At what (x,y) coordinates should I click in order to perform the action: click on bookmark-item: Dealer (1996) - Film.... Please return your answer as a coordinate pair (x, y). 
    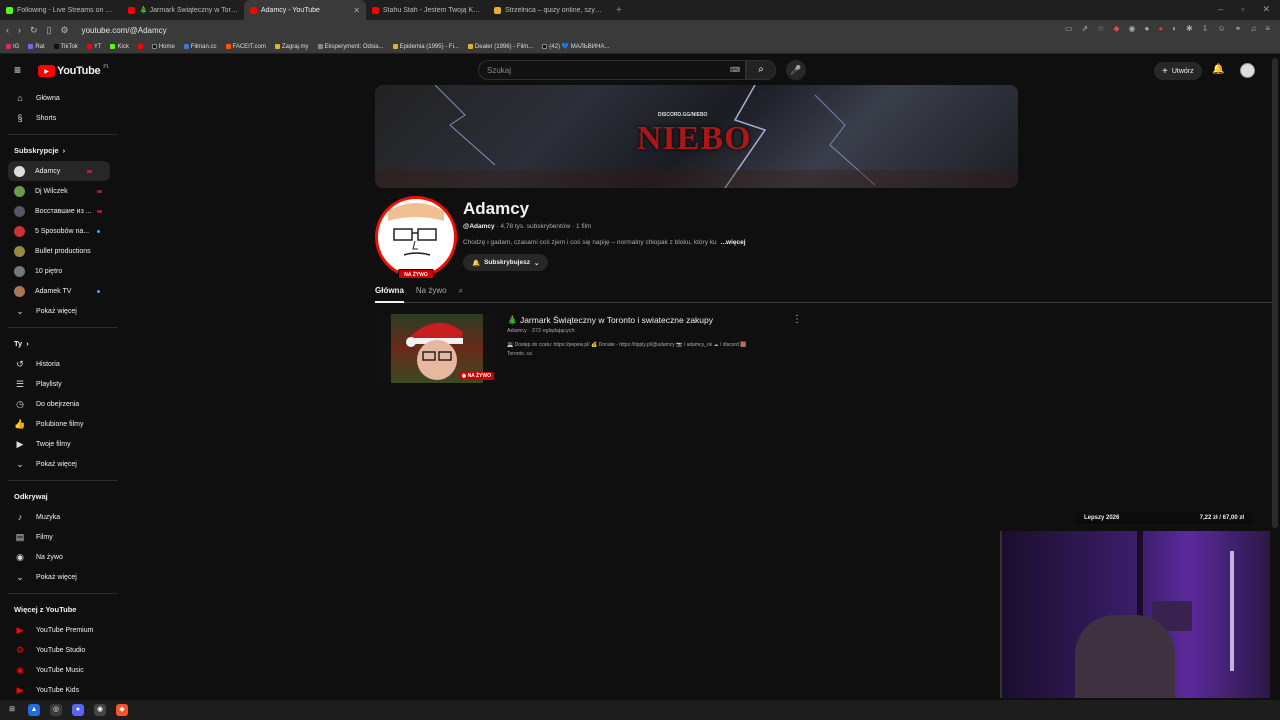
    Looking at the image, I should click on (500, 47).